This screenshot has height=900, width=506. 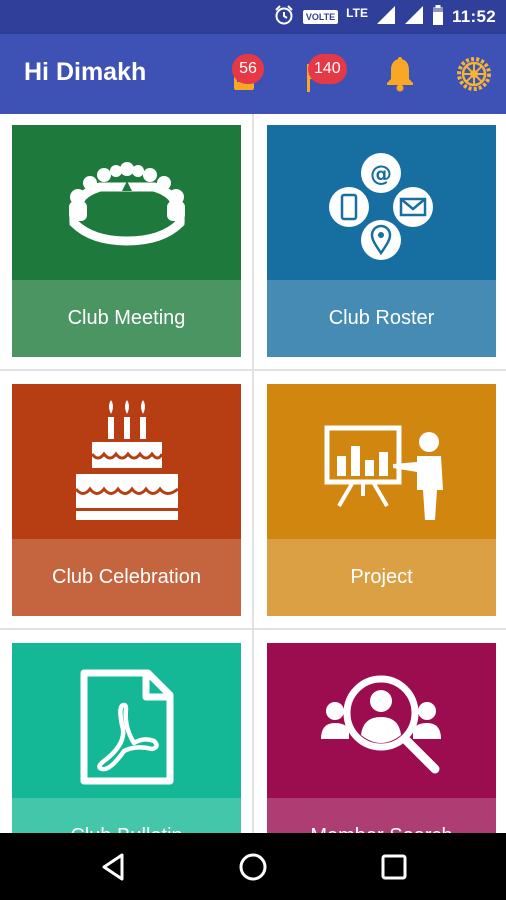 I want to click on greeting-title: Hi Dimakh, so click(x=85, y=72).